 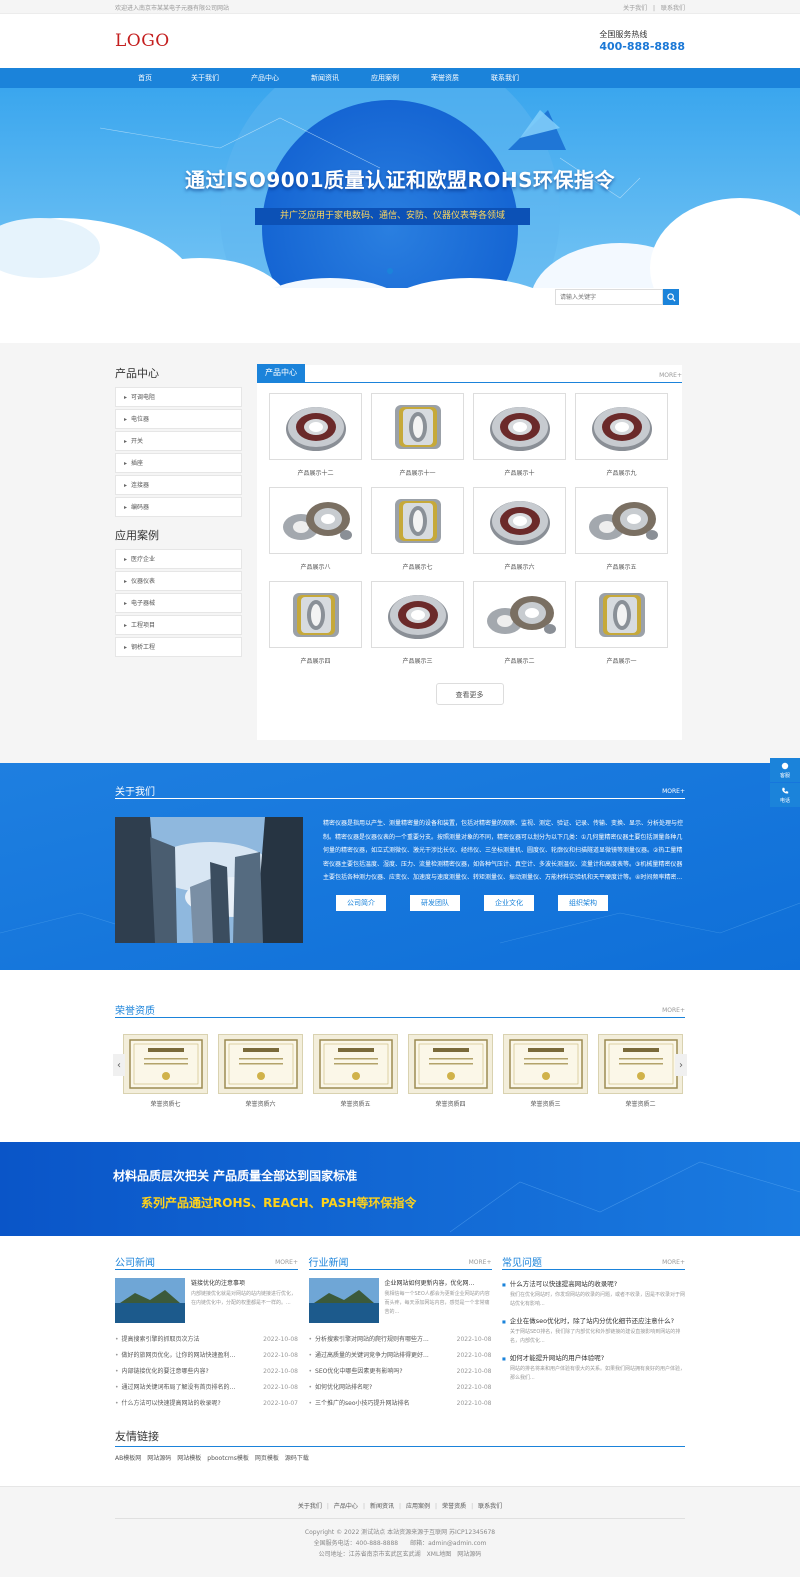 I want to click on company-news-more: MORE+, so click(x=286, y=1264).